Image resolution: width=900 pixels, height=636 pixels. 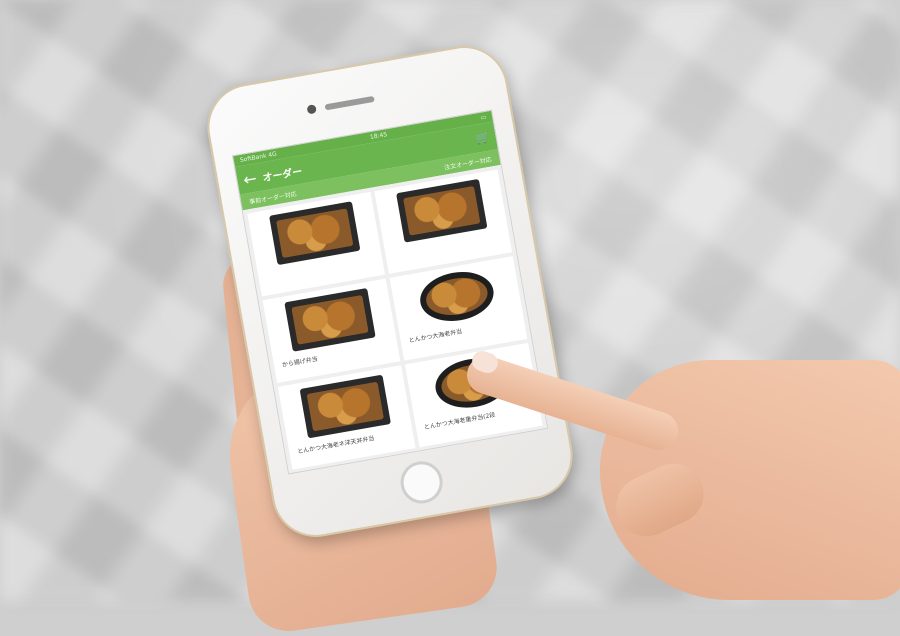 I want to click on home-button, so click(x=421, y=482).